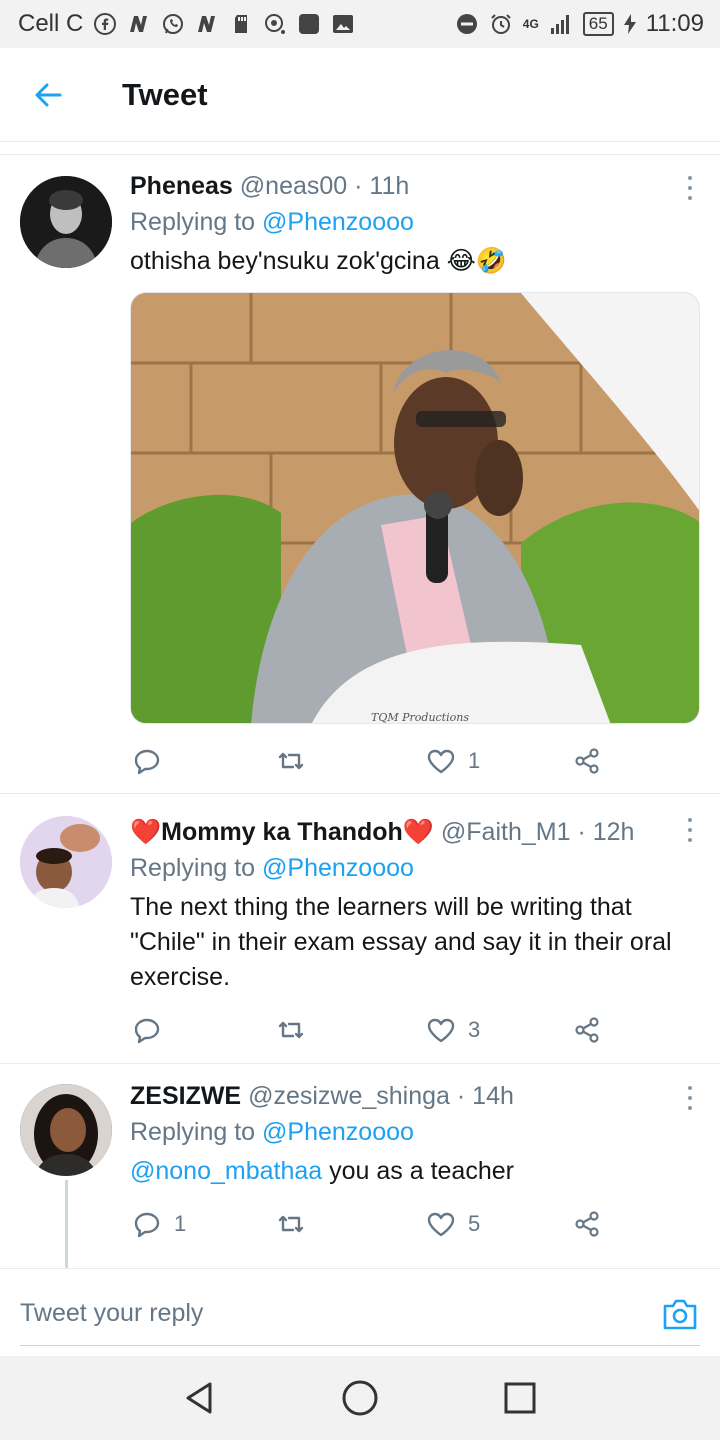 This screenshot has width=720, height=1440. Describe the element at coordinates (415, 186) in the screenshot. I see `tweet-header: Pheneas @neas00 · 11h` at that location.